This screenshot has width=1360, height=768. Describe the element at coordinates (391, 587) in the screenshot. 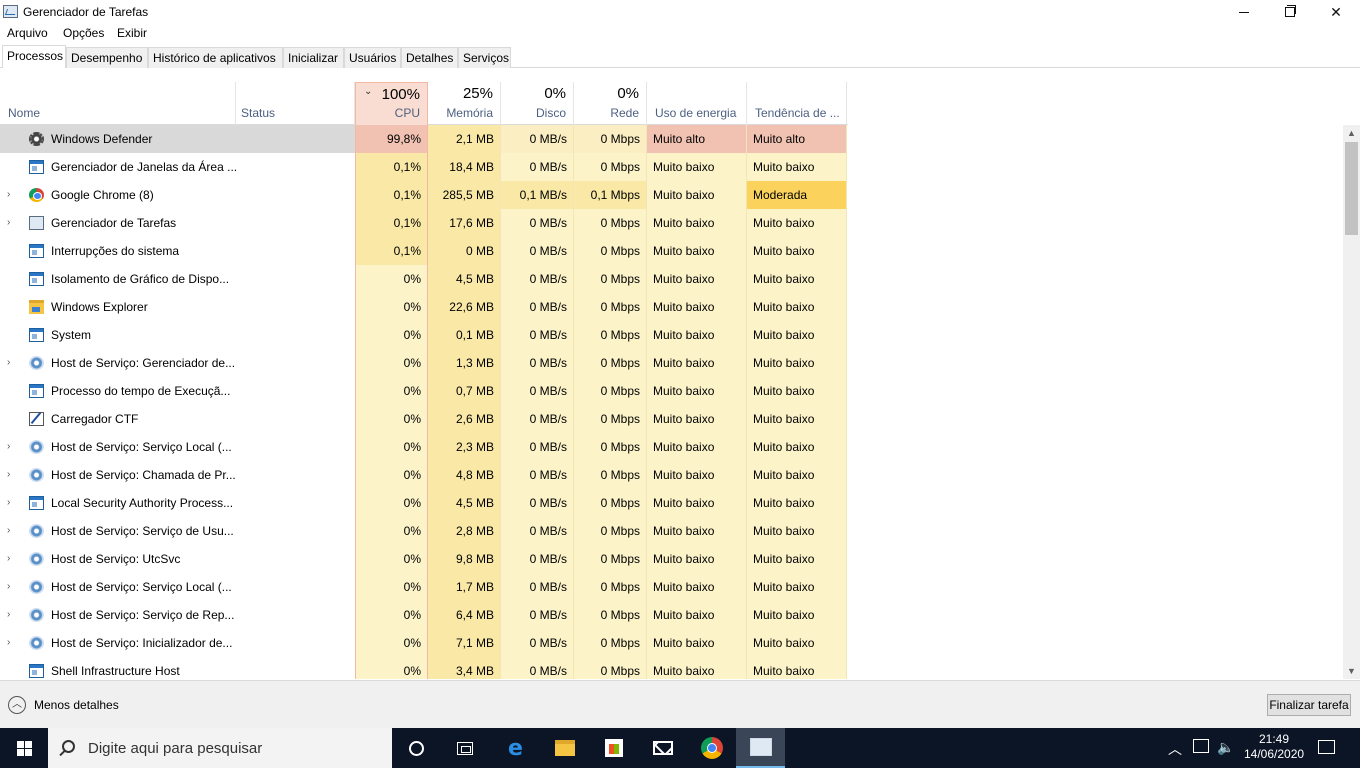

I see `cell-cpu: 0%` at that location.